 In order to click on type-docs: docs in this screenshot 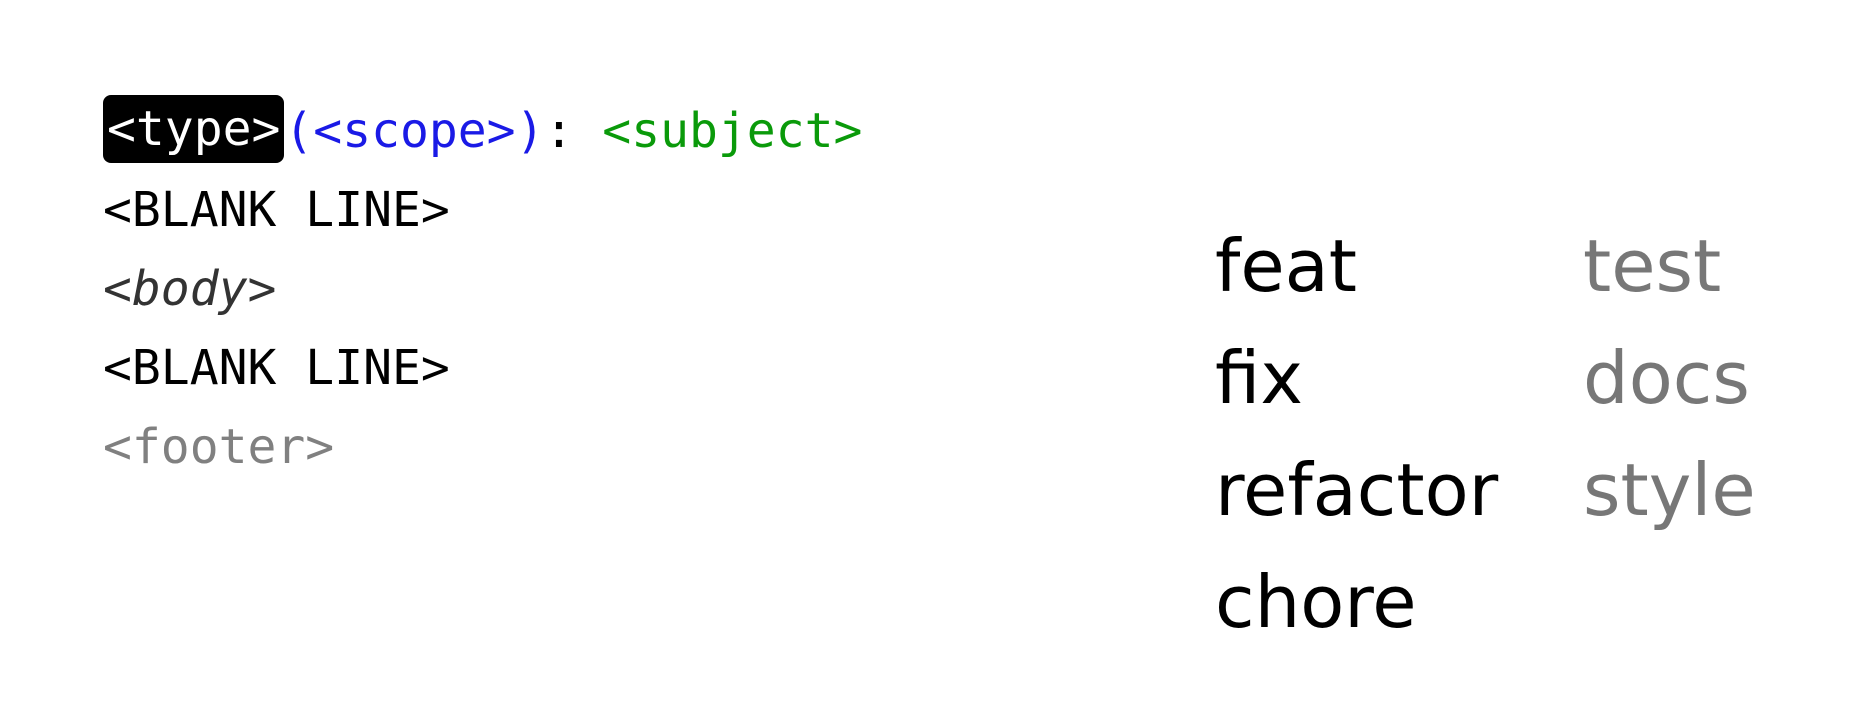, I will do `click(1666, 378)`.